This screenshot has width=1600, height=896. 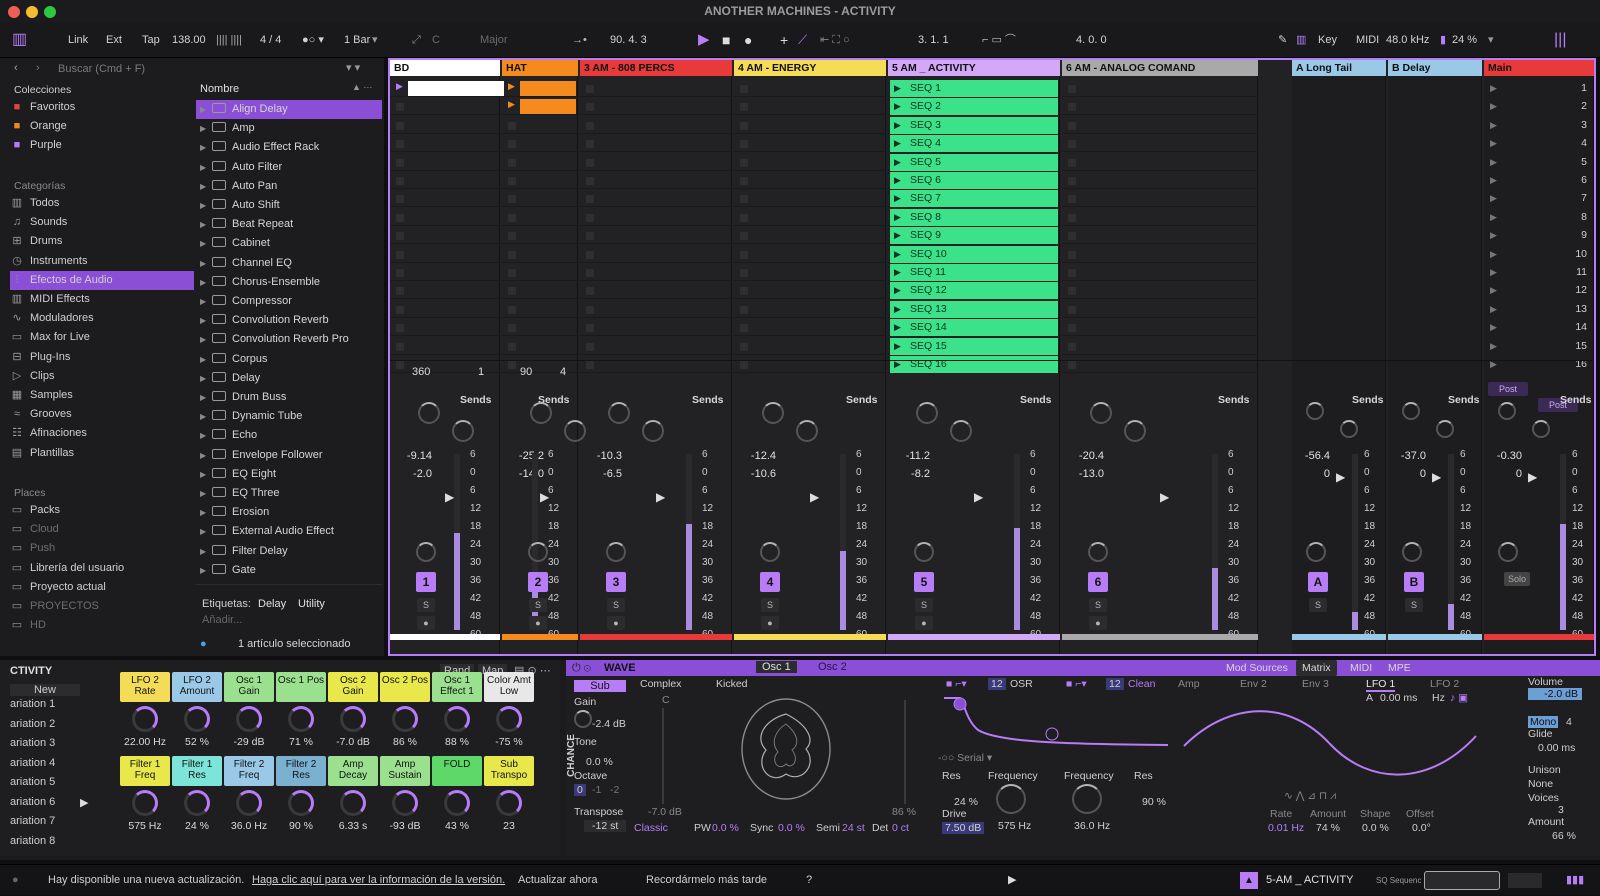 What do you see at coordinates (1584, 106) in the screenshot?
I see `scene-number: 2` at bounding box center [1584, 106].